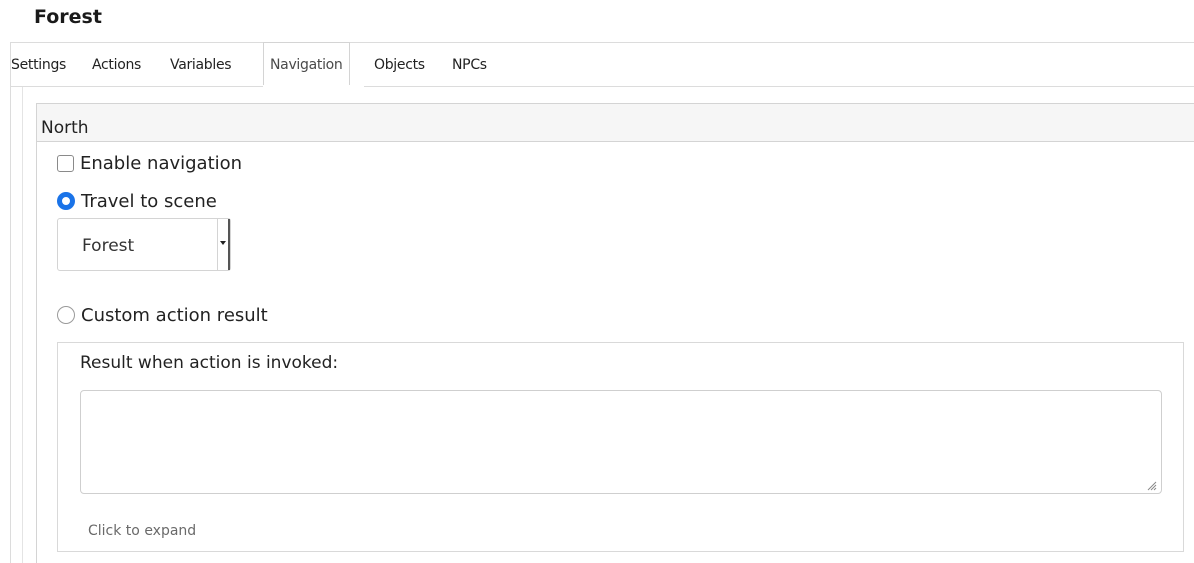 Image resolution: width=1194 pixels, height=563 pixels. What do you see at coordinates (68, 17) in the screenshot?
I see `page-title: Forest` at bounding box center [68, 17].